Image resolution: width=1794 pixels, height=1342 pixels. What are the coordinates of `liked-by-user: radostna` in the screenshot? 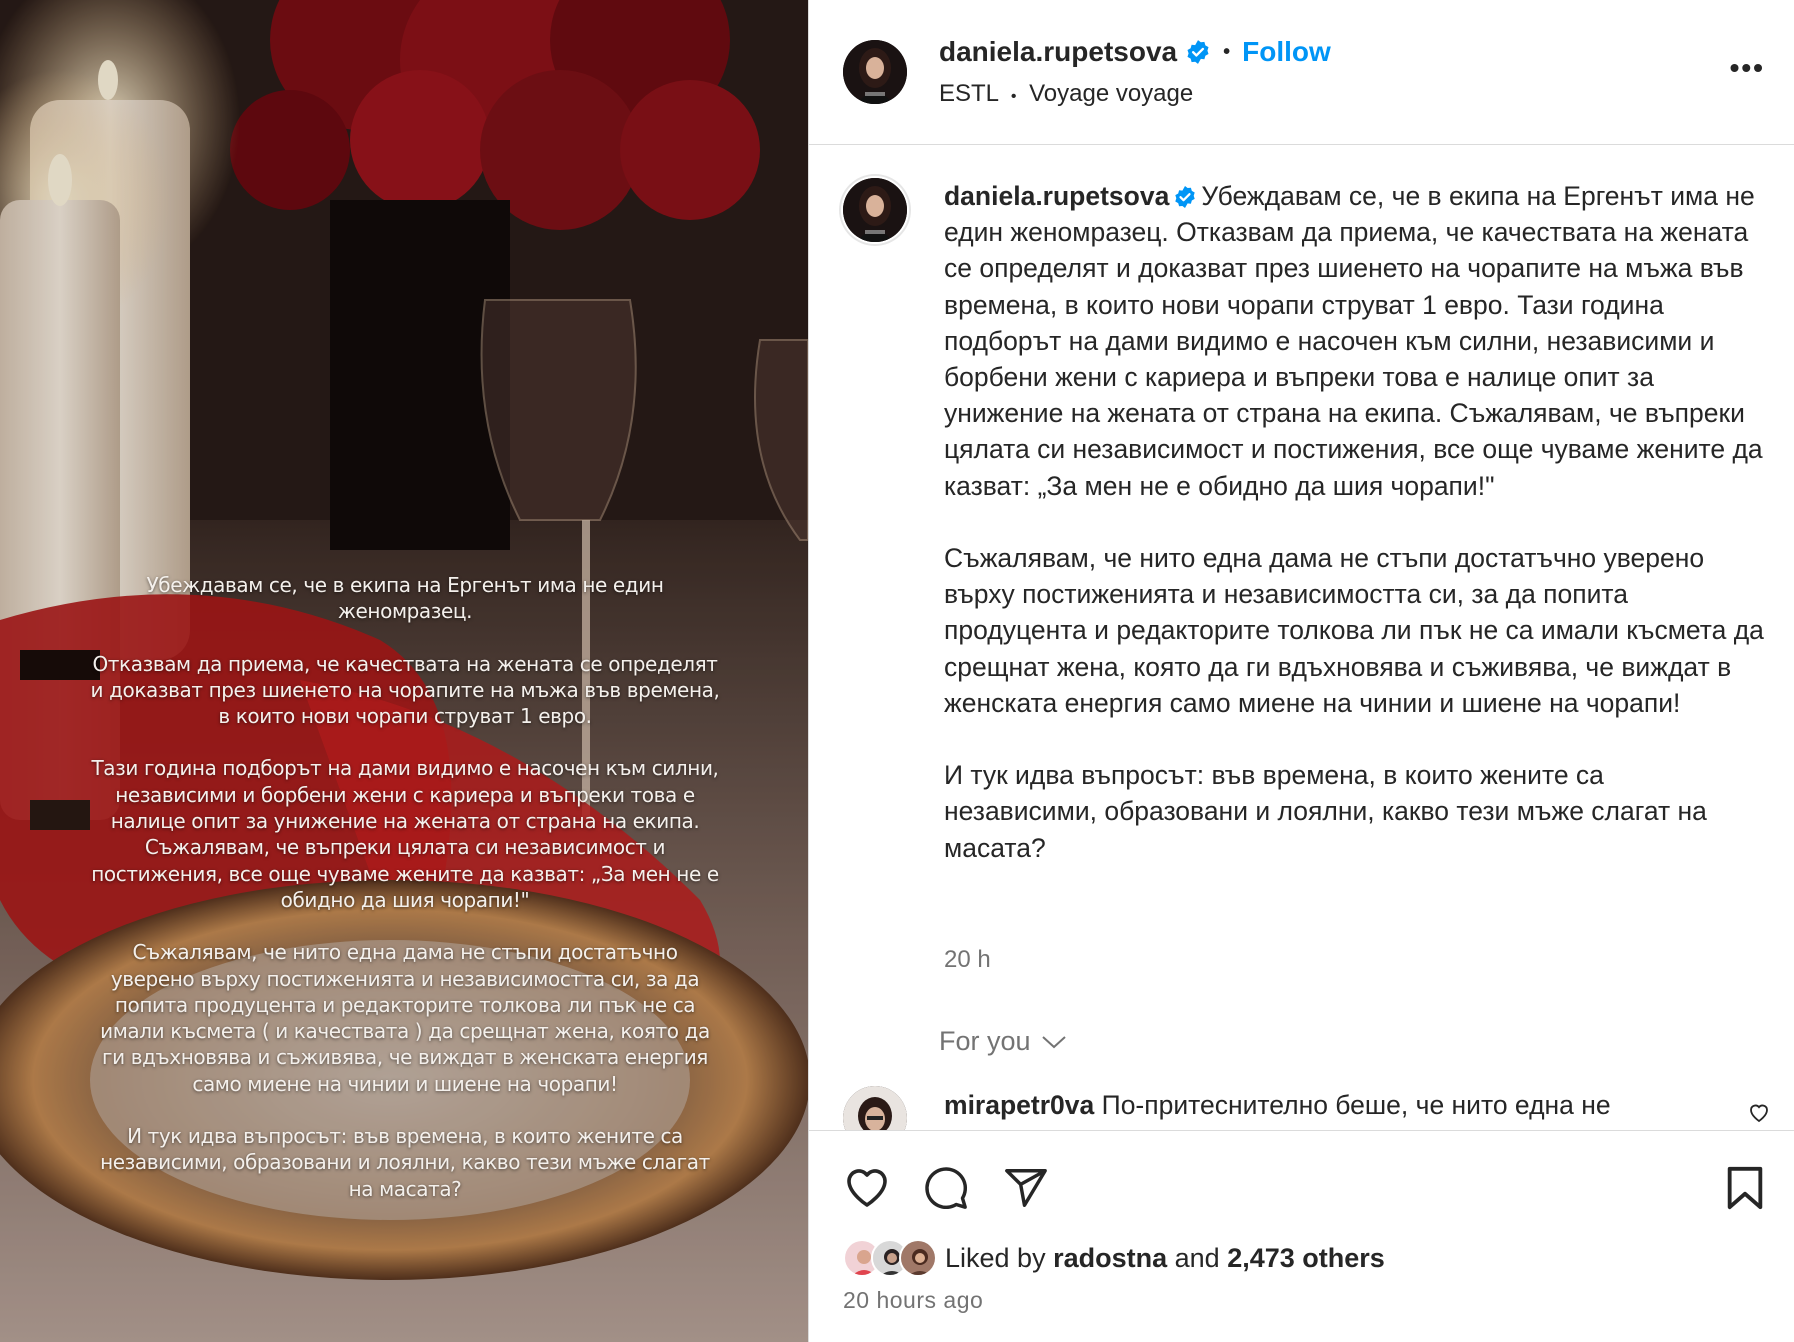 It's located at (1110, 1258).